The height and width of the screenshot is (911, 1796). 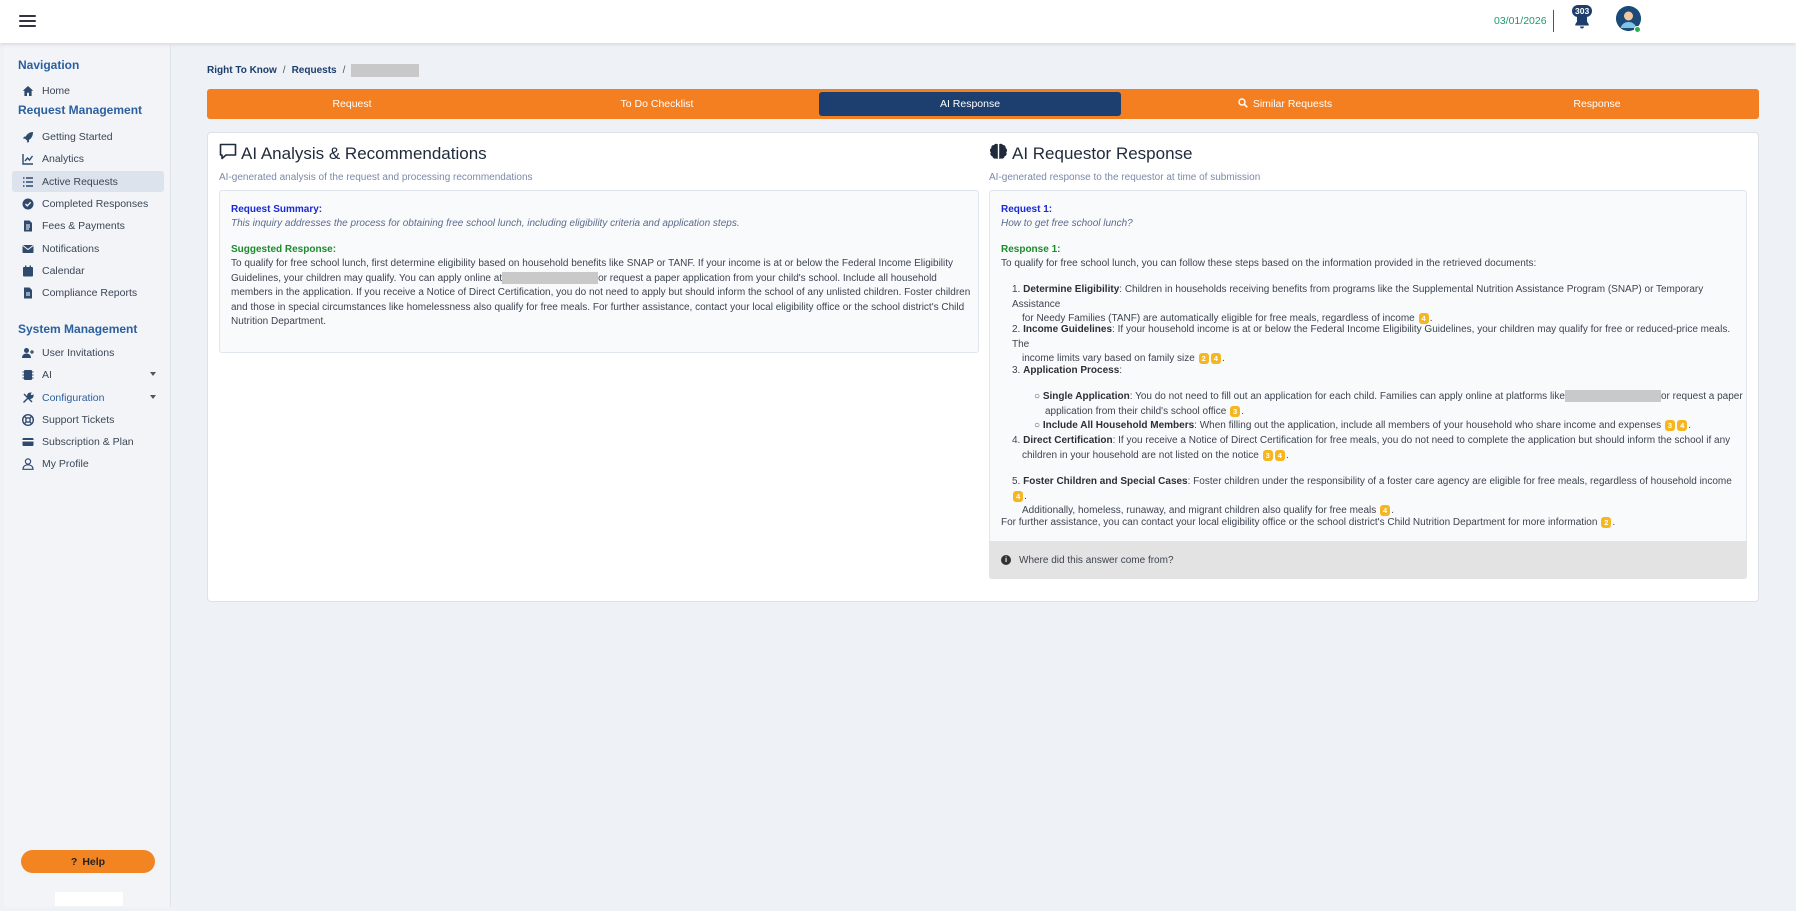 What do you see at coordinates (898, 21) in the screenshot?
I see `top-bar: 03/01/2026 303` at bounding box center [898, 21].